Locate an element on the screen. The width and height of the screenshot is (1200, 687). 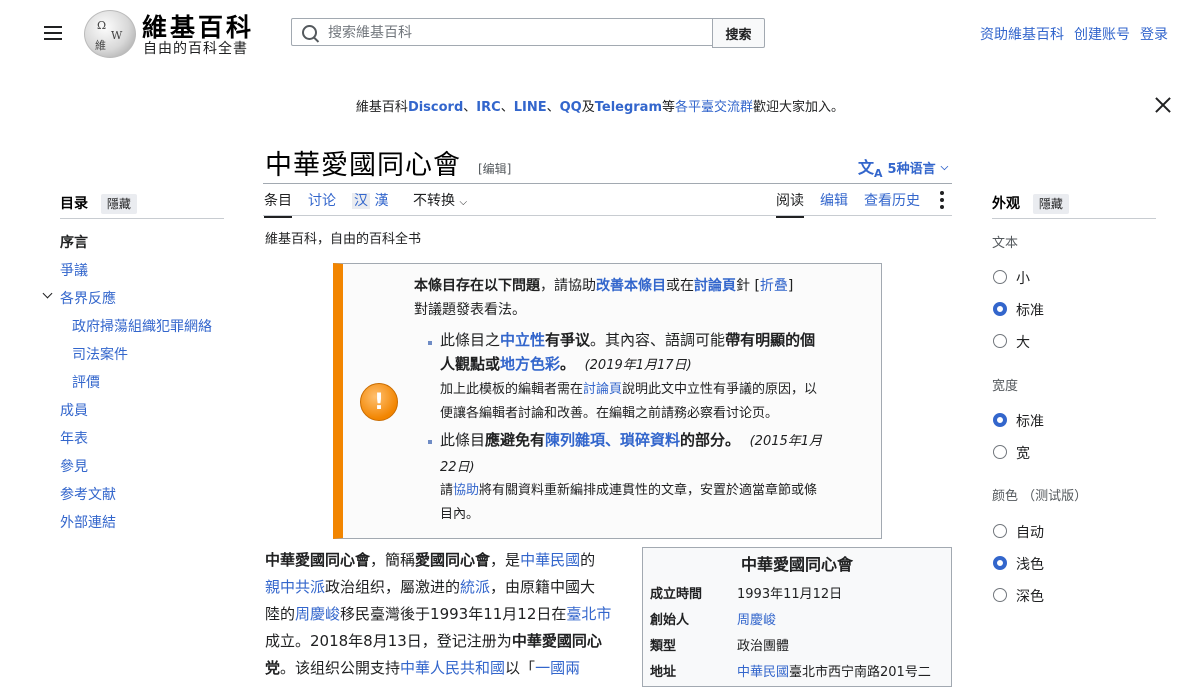
toc-subitem: 司法案件 is located at coordinates (100, 354).